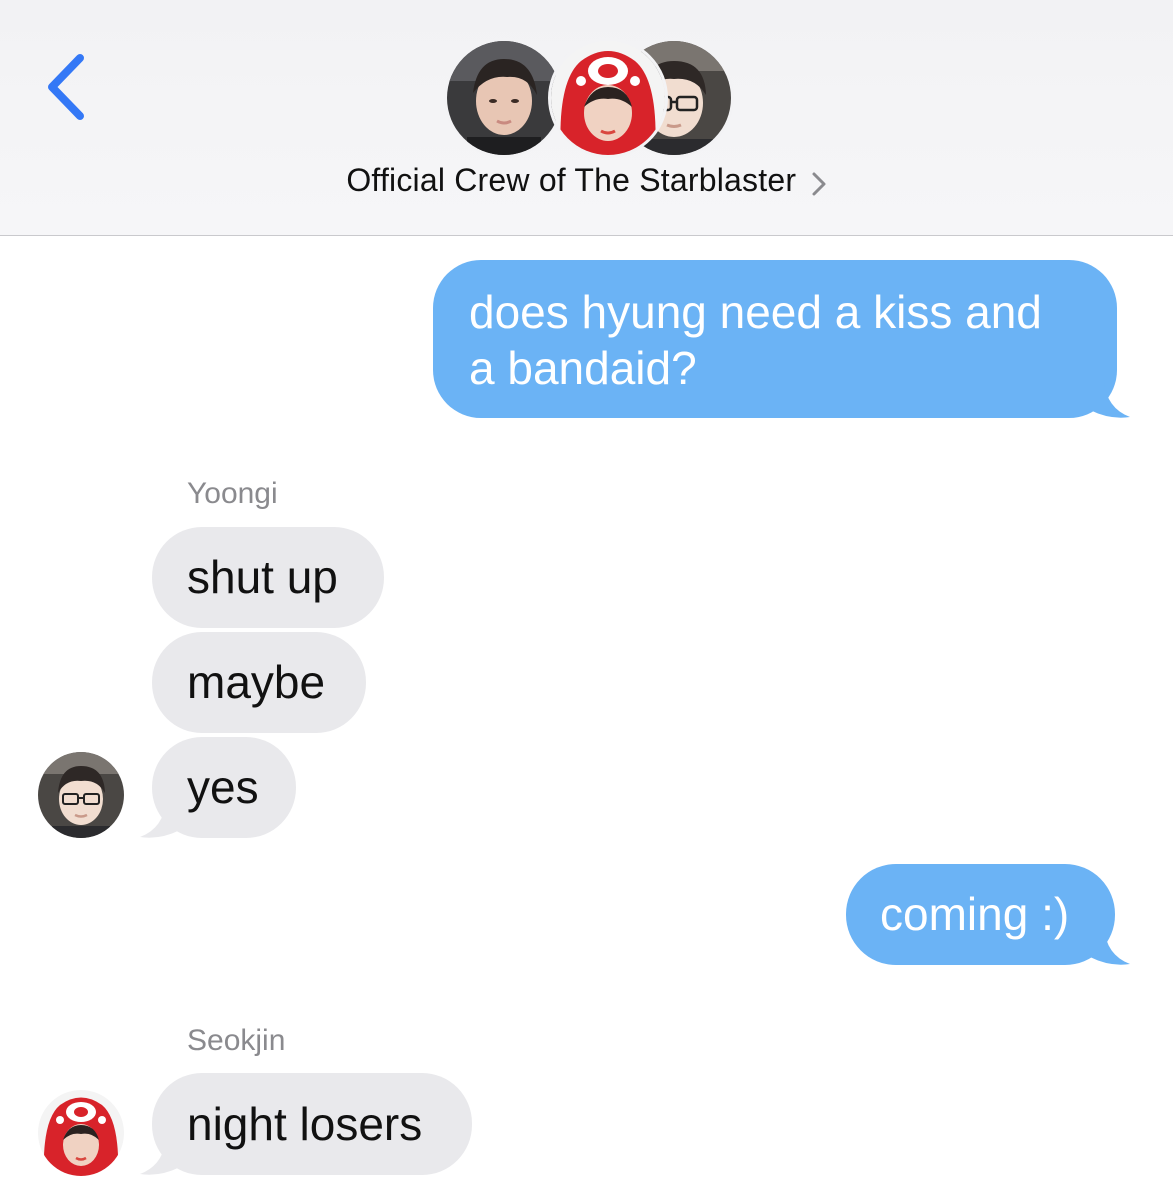 Image resolution: width=1173 pixels, height=1200 pixels. Describe the element at coordinates (223, 787) in the screenshot. I see `message-text: yes` at that location.